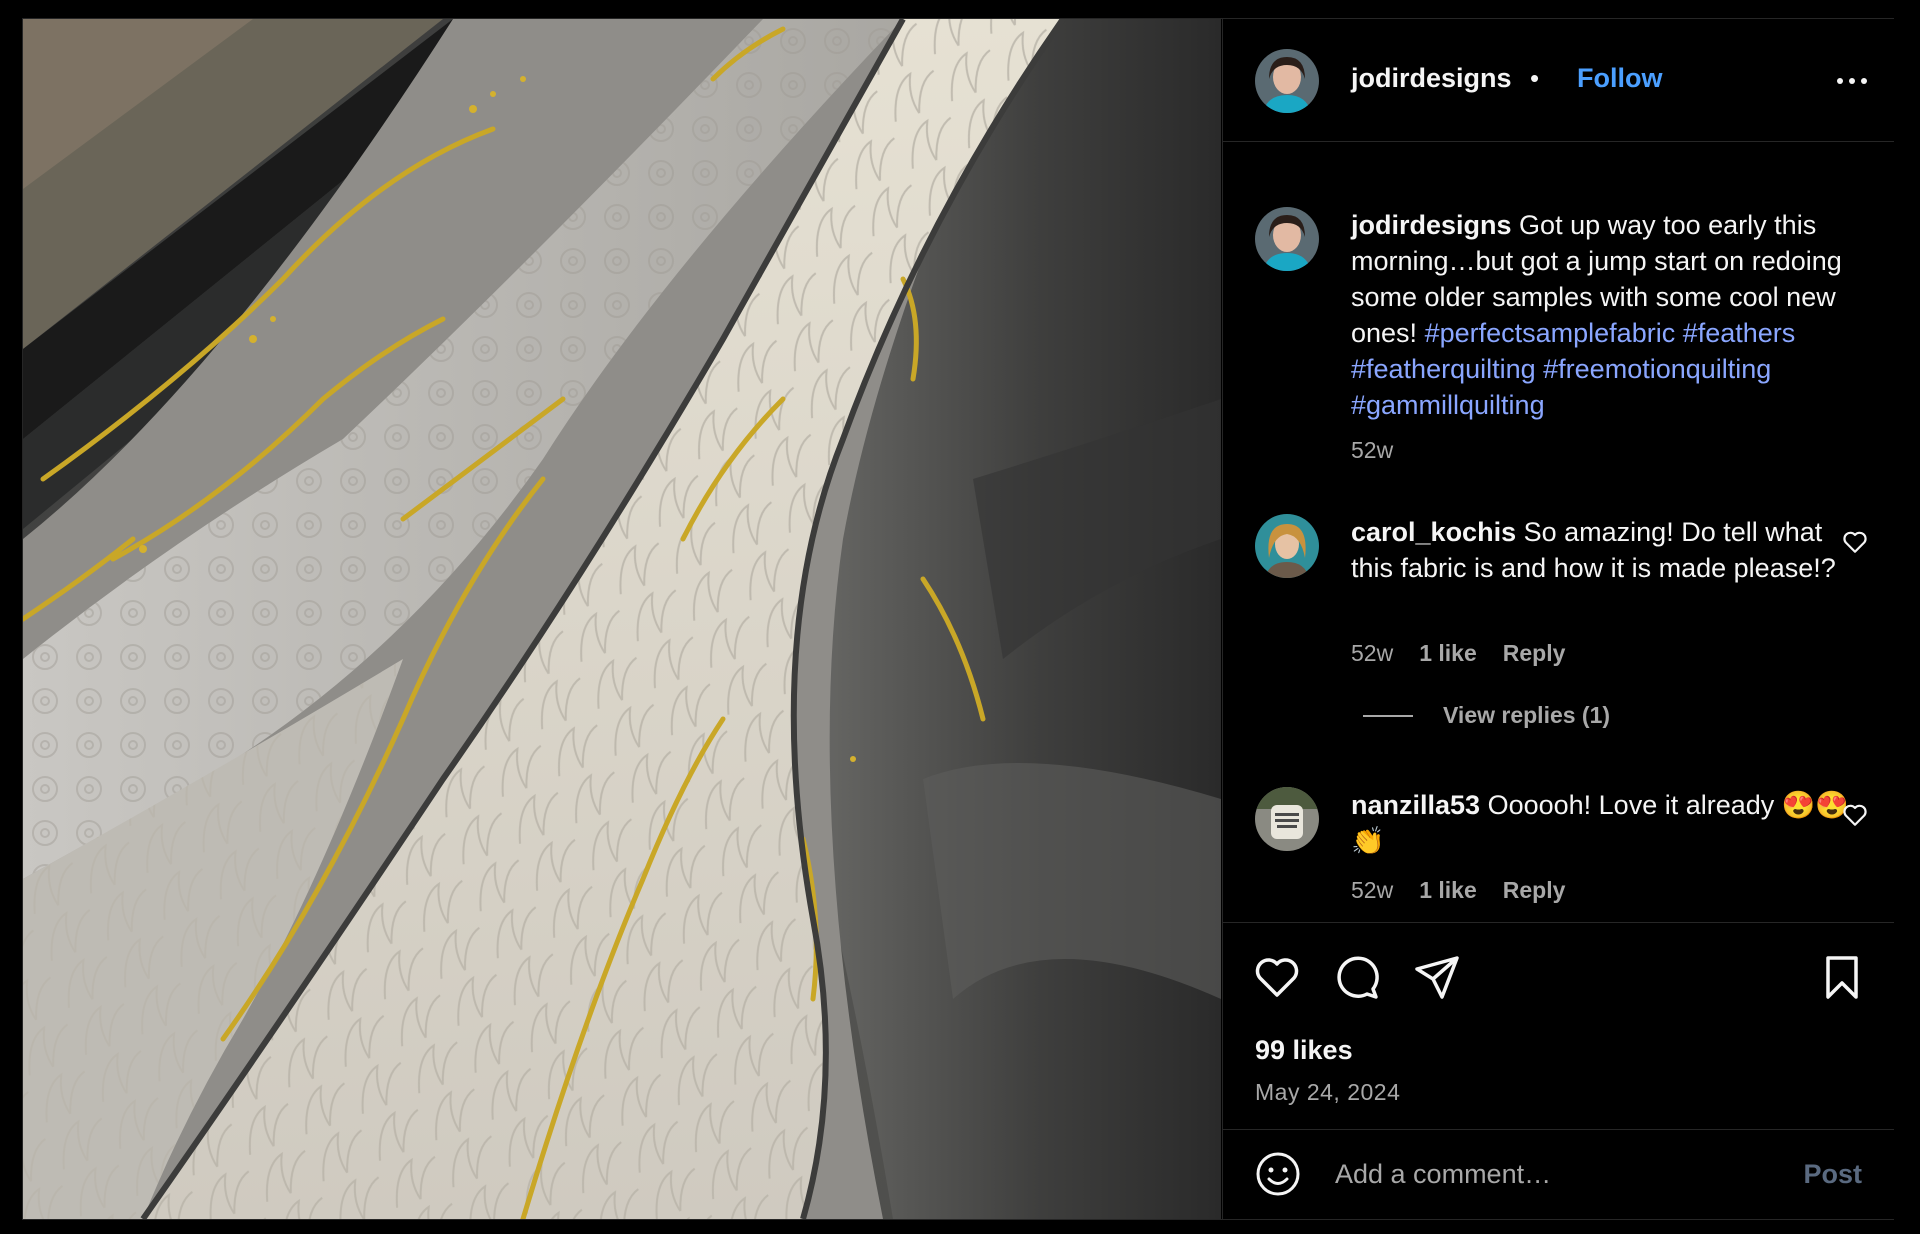 Image resolution: width=1920 pixels, height=1234 pixels. Describe the element at coordinates (1287, 239) in the screenshot. I see `caption-avatar` at that location.